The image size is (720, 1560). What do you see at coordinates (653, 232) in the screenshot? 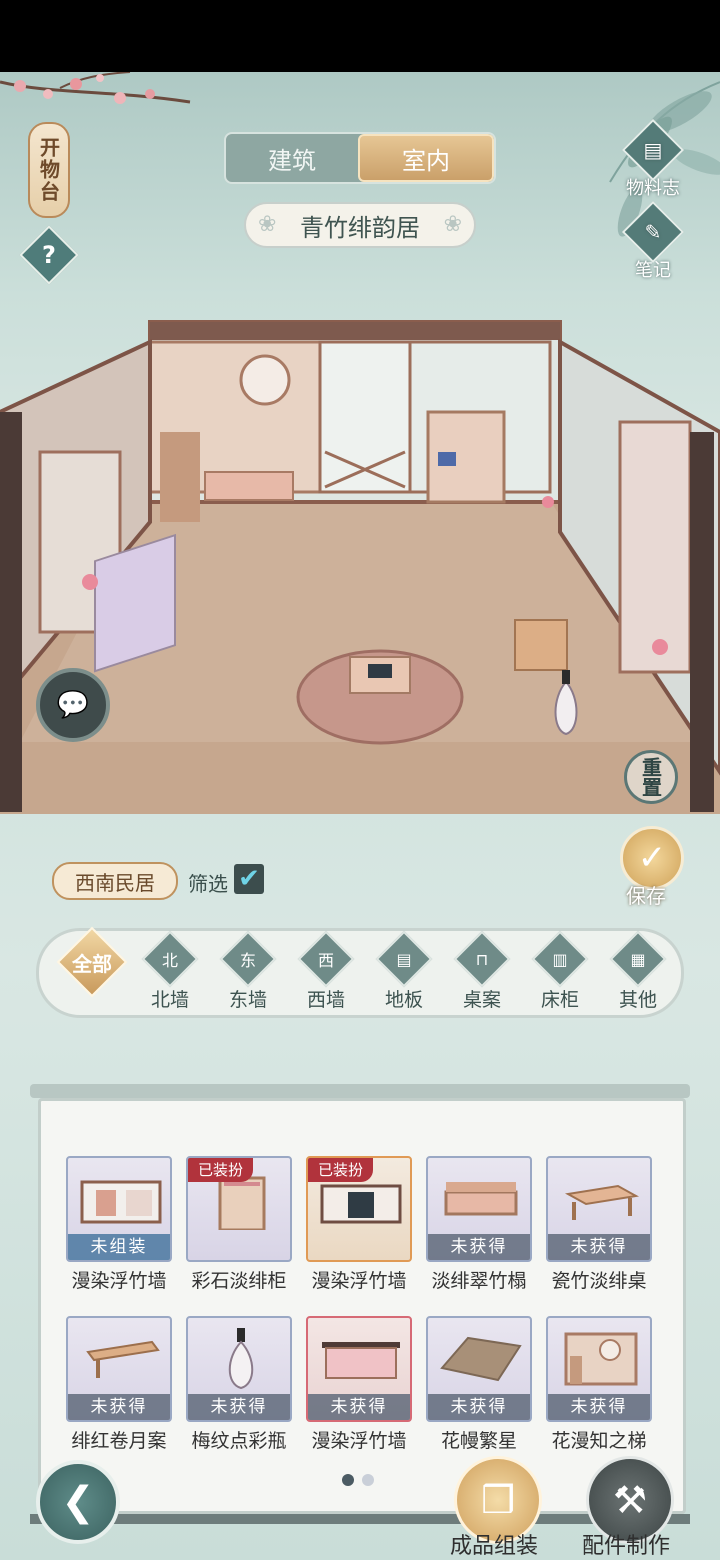
I see `notebook-icon: ✎` at bounding box center [653, 232].